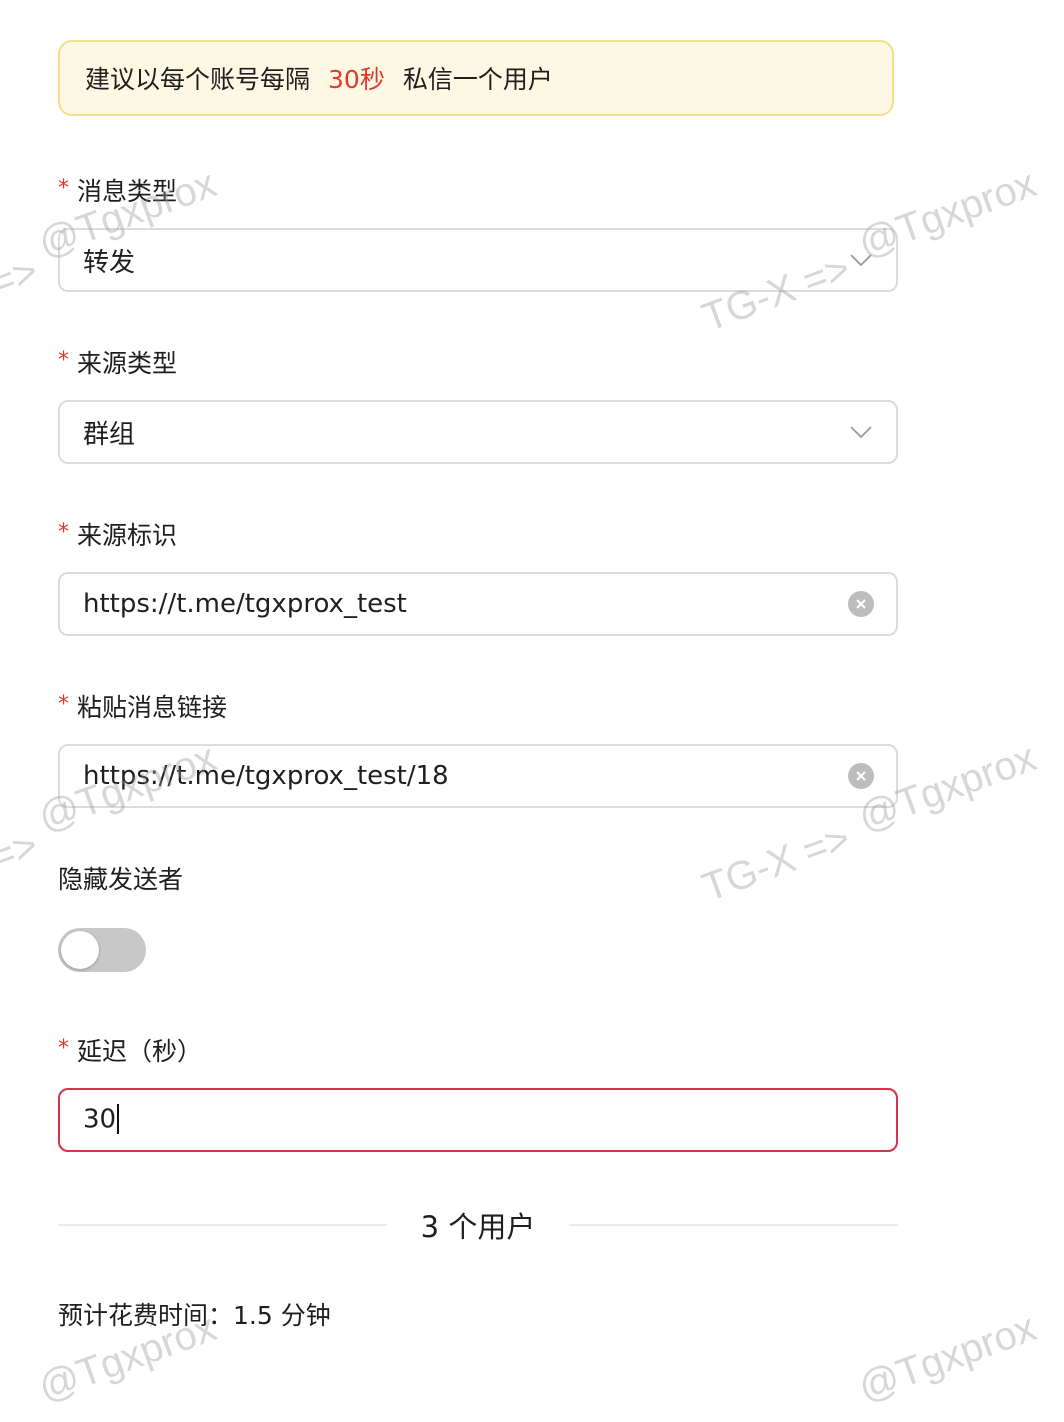 This screenshot has width=1064, height=1422. I want to click on toggle-knob, so click(80, 950).